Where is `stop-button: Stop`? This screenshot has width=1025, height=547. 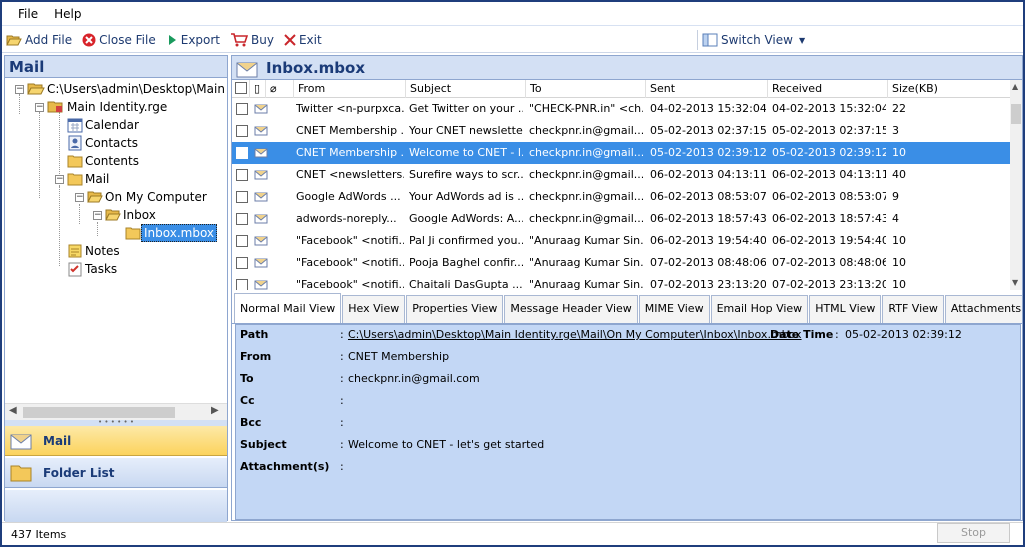 stop-button: Stop is located at coordinates (973, 533).